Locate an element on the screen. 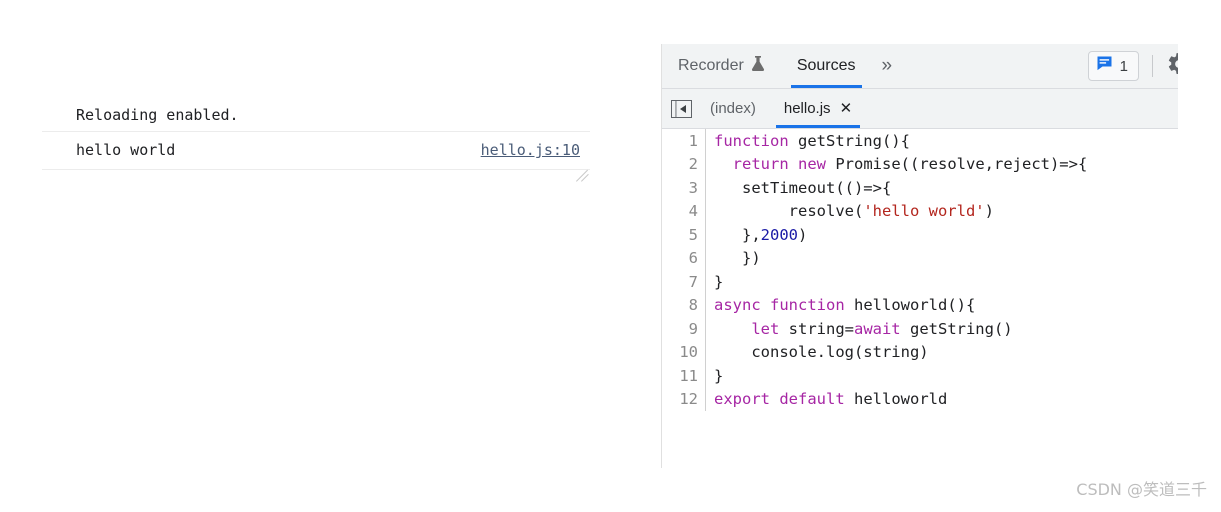 This screenshot has height=512, width=1221. code-line: 2 return new Promise((resolve,reject)=>{ is located at coordinates (920, 164).